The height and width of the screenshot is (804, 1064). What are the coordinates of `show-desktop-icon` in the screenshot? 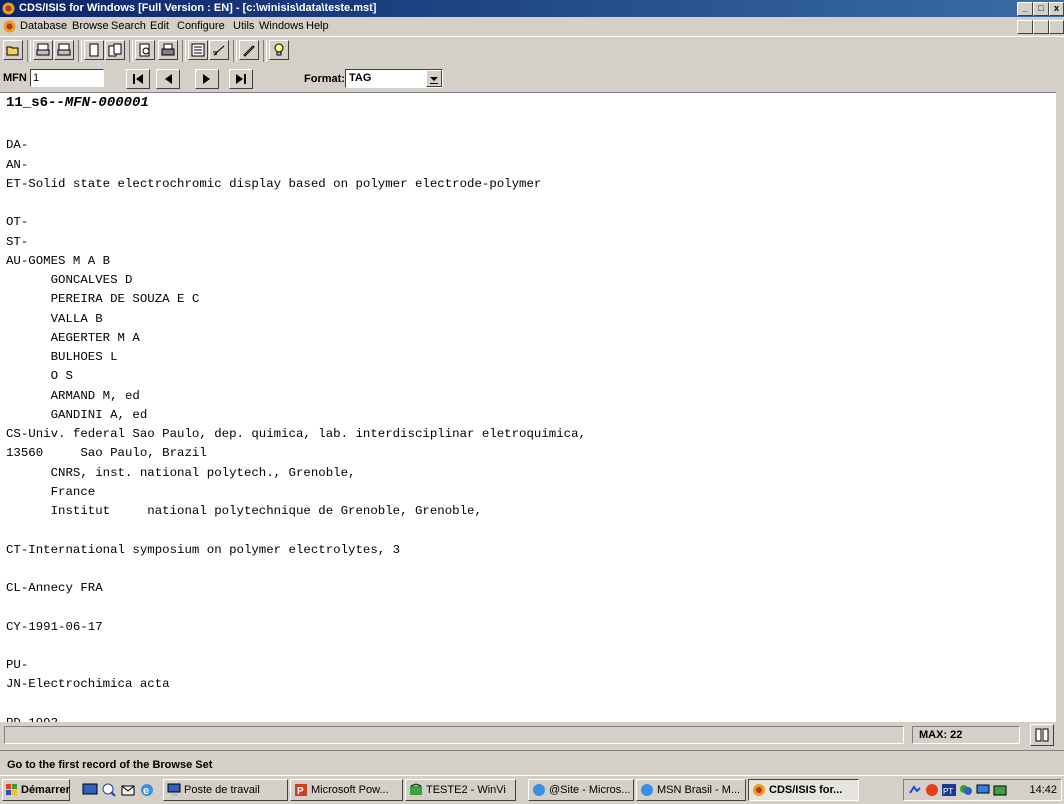 It's located at (90, 790).